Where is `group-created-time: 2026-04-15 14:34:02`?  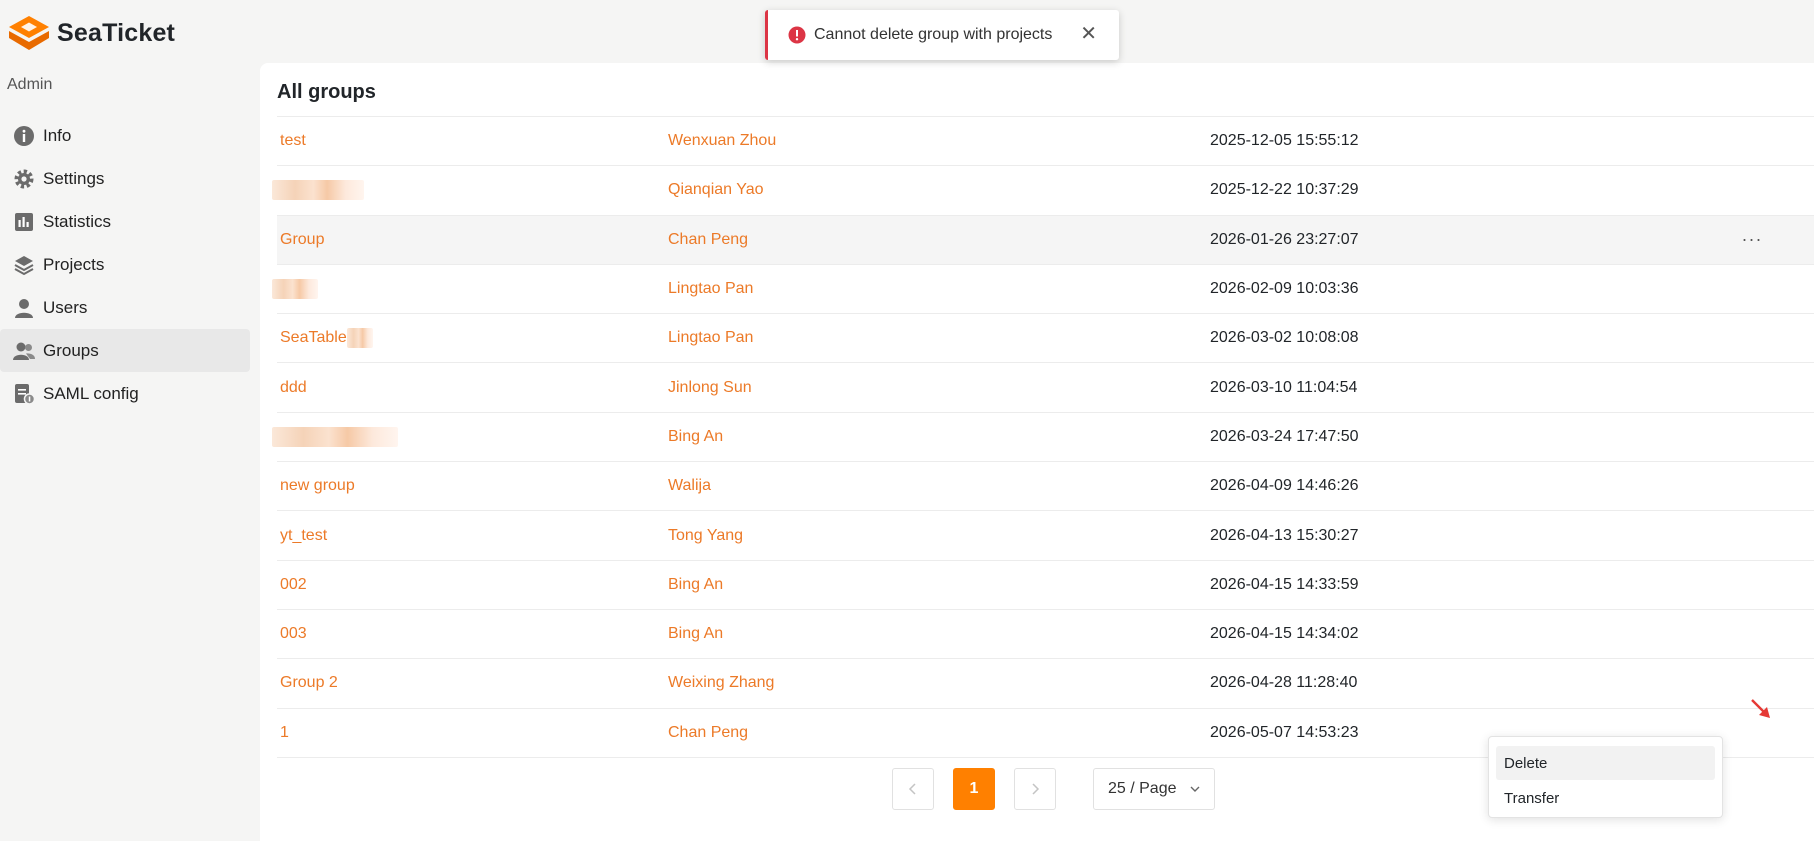 group-created-time: 2026-04-15 14:34:02 is located at coordinates (1284, 634).